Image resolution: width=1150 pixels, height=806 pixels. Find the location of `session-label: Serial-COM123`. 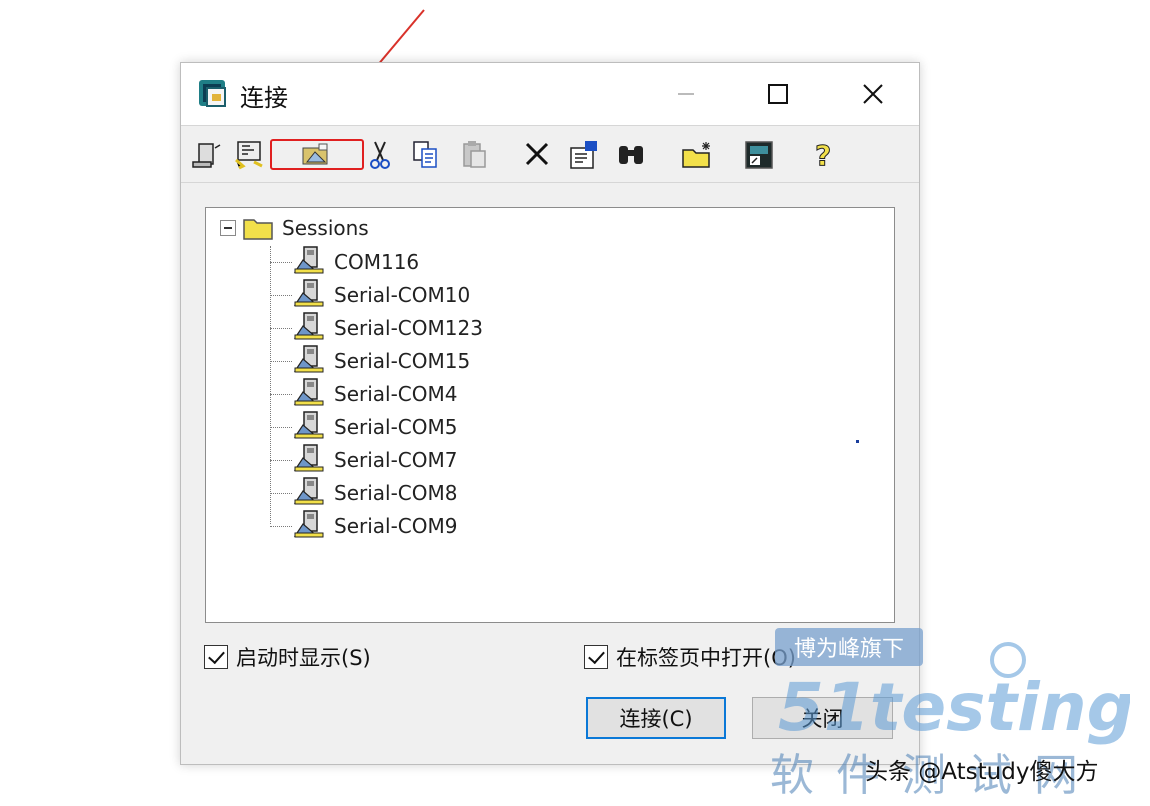

session-label: Serial-COM123 is located at coordinates (408, 328).